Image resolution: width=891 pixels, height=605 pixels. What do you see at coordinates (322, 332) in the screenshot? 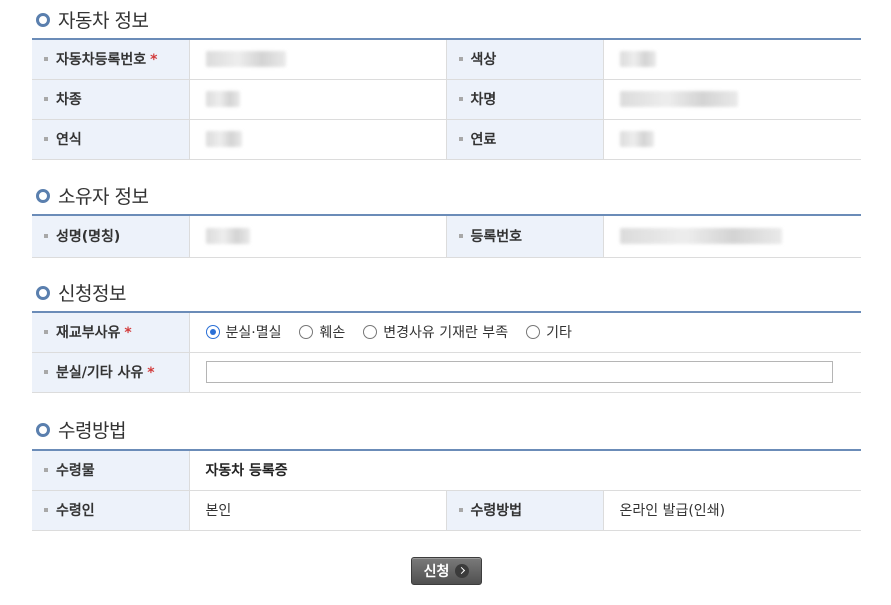
I see `reason-option-damaged: 훼손` at bounding box center [322, 332].